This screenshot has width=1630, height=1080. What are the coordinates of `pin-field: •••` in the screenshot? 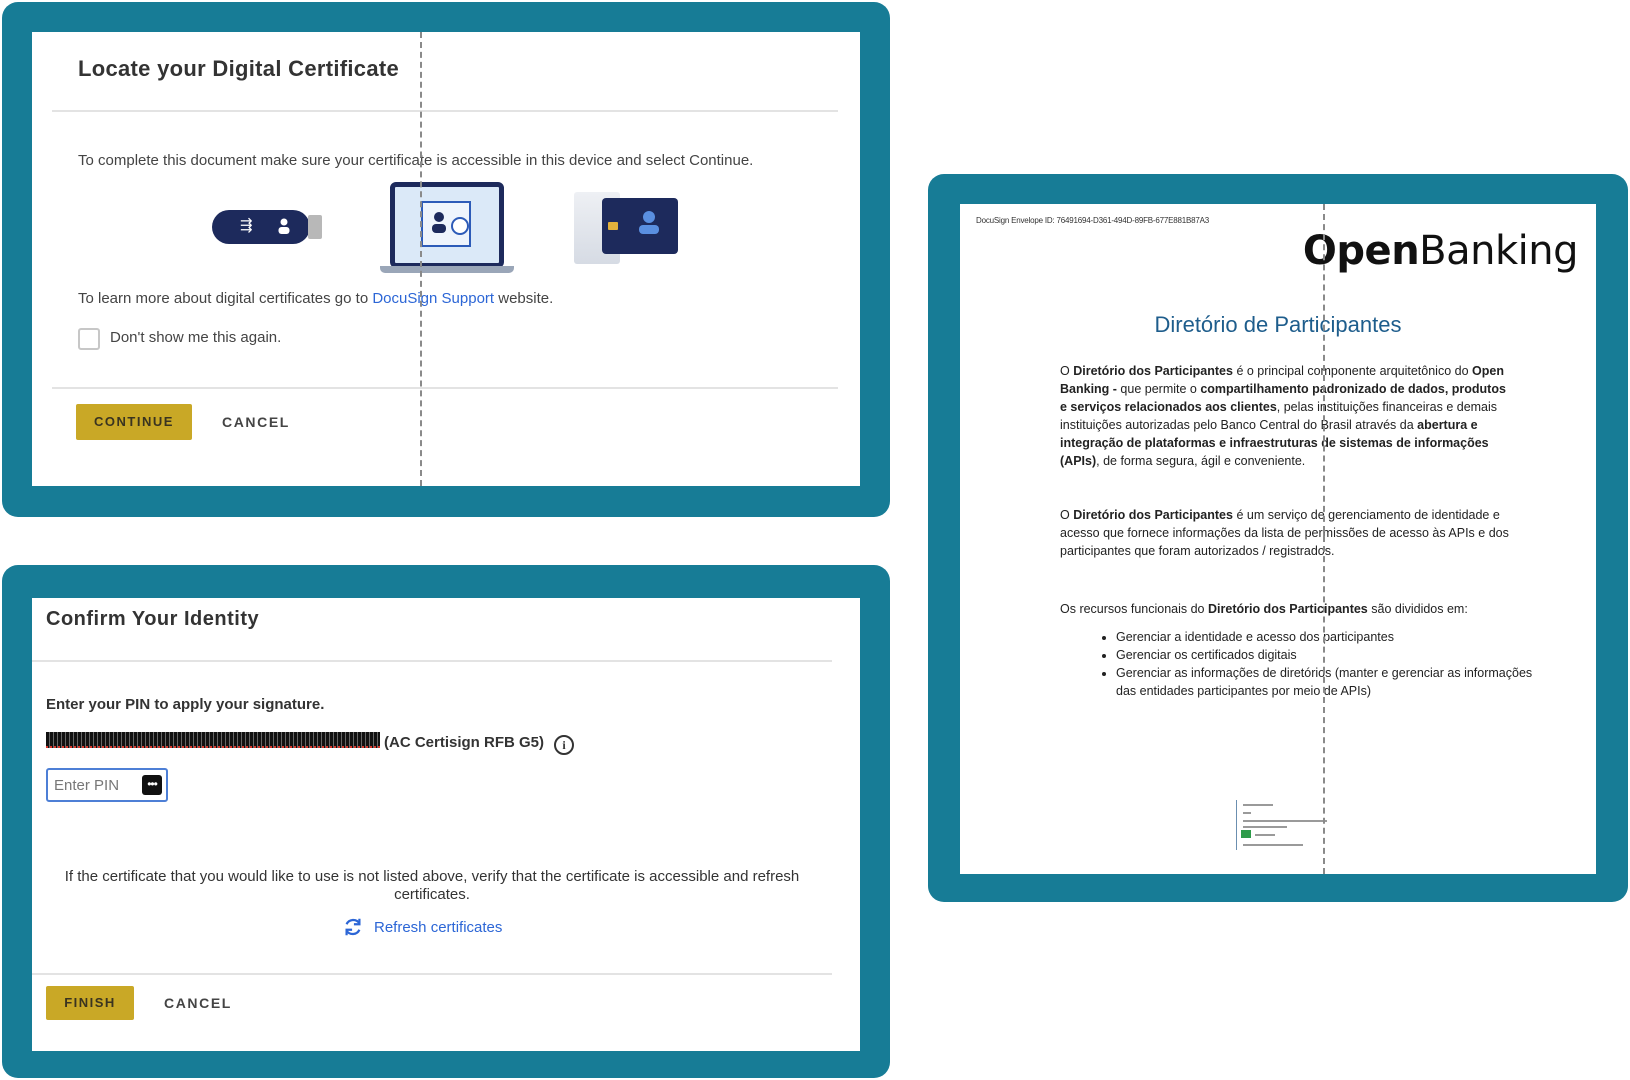 It's located at (107, 785).